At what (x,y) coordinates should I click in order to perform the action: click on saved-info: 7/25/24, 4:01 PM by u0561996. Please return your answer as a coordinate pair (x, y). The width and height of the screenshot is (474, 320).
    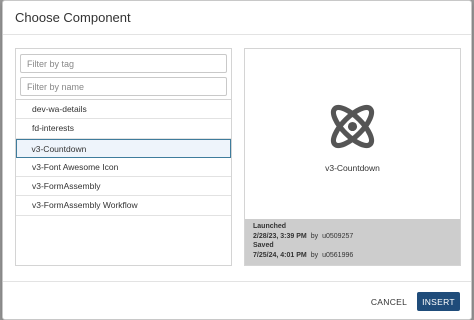
    Looking at the image, I should click on (352, 256).